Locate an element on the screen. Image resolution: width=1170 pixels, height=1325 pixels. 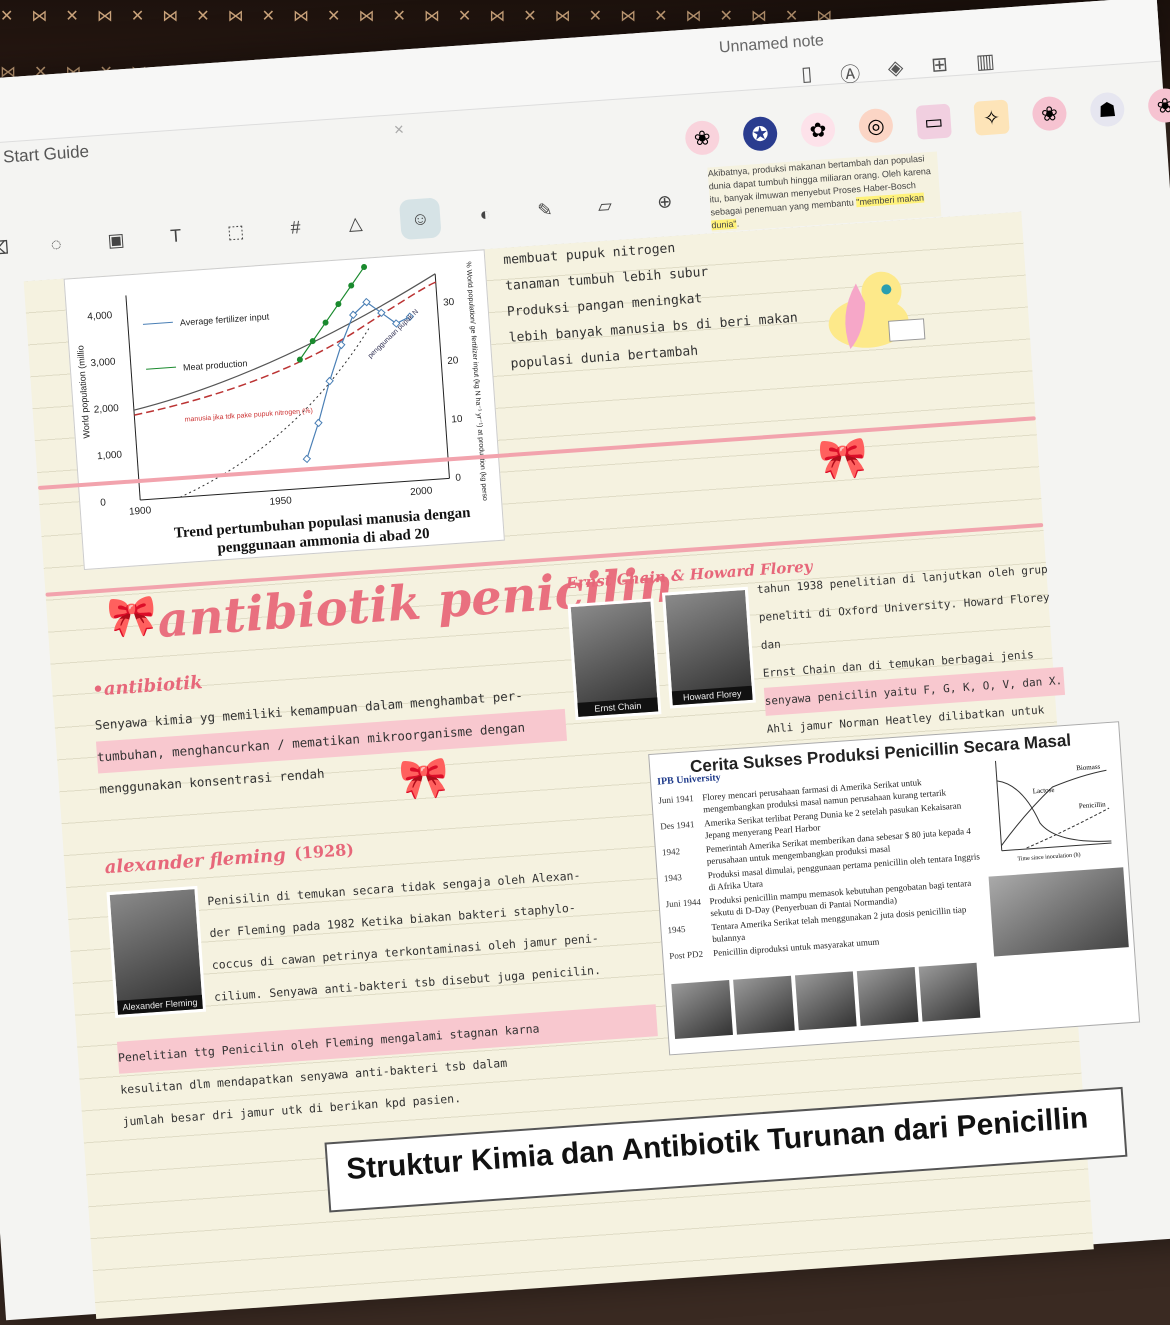
y2-tick-label: 20 is located at coordinates (453, 361).